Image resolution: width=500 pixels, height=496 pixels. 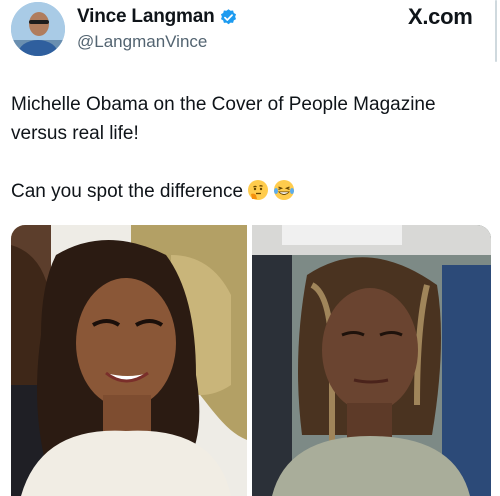 I want to click on user-handle: @LangmanVince, so click(x=142, y=42).